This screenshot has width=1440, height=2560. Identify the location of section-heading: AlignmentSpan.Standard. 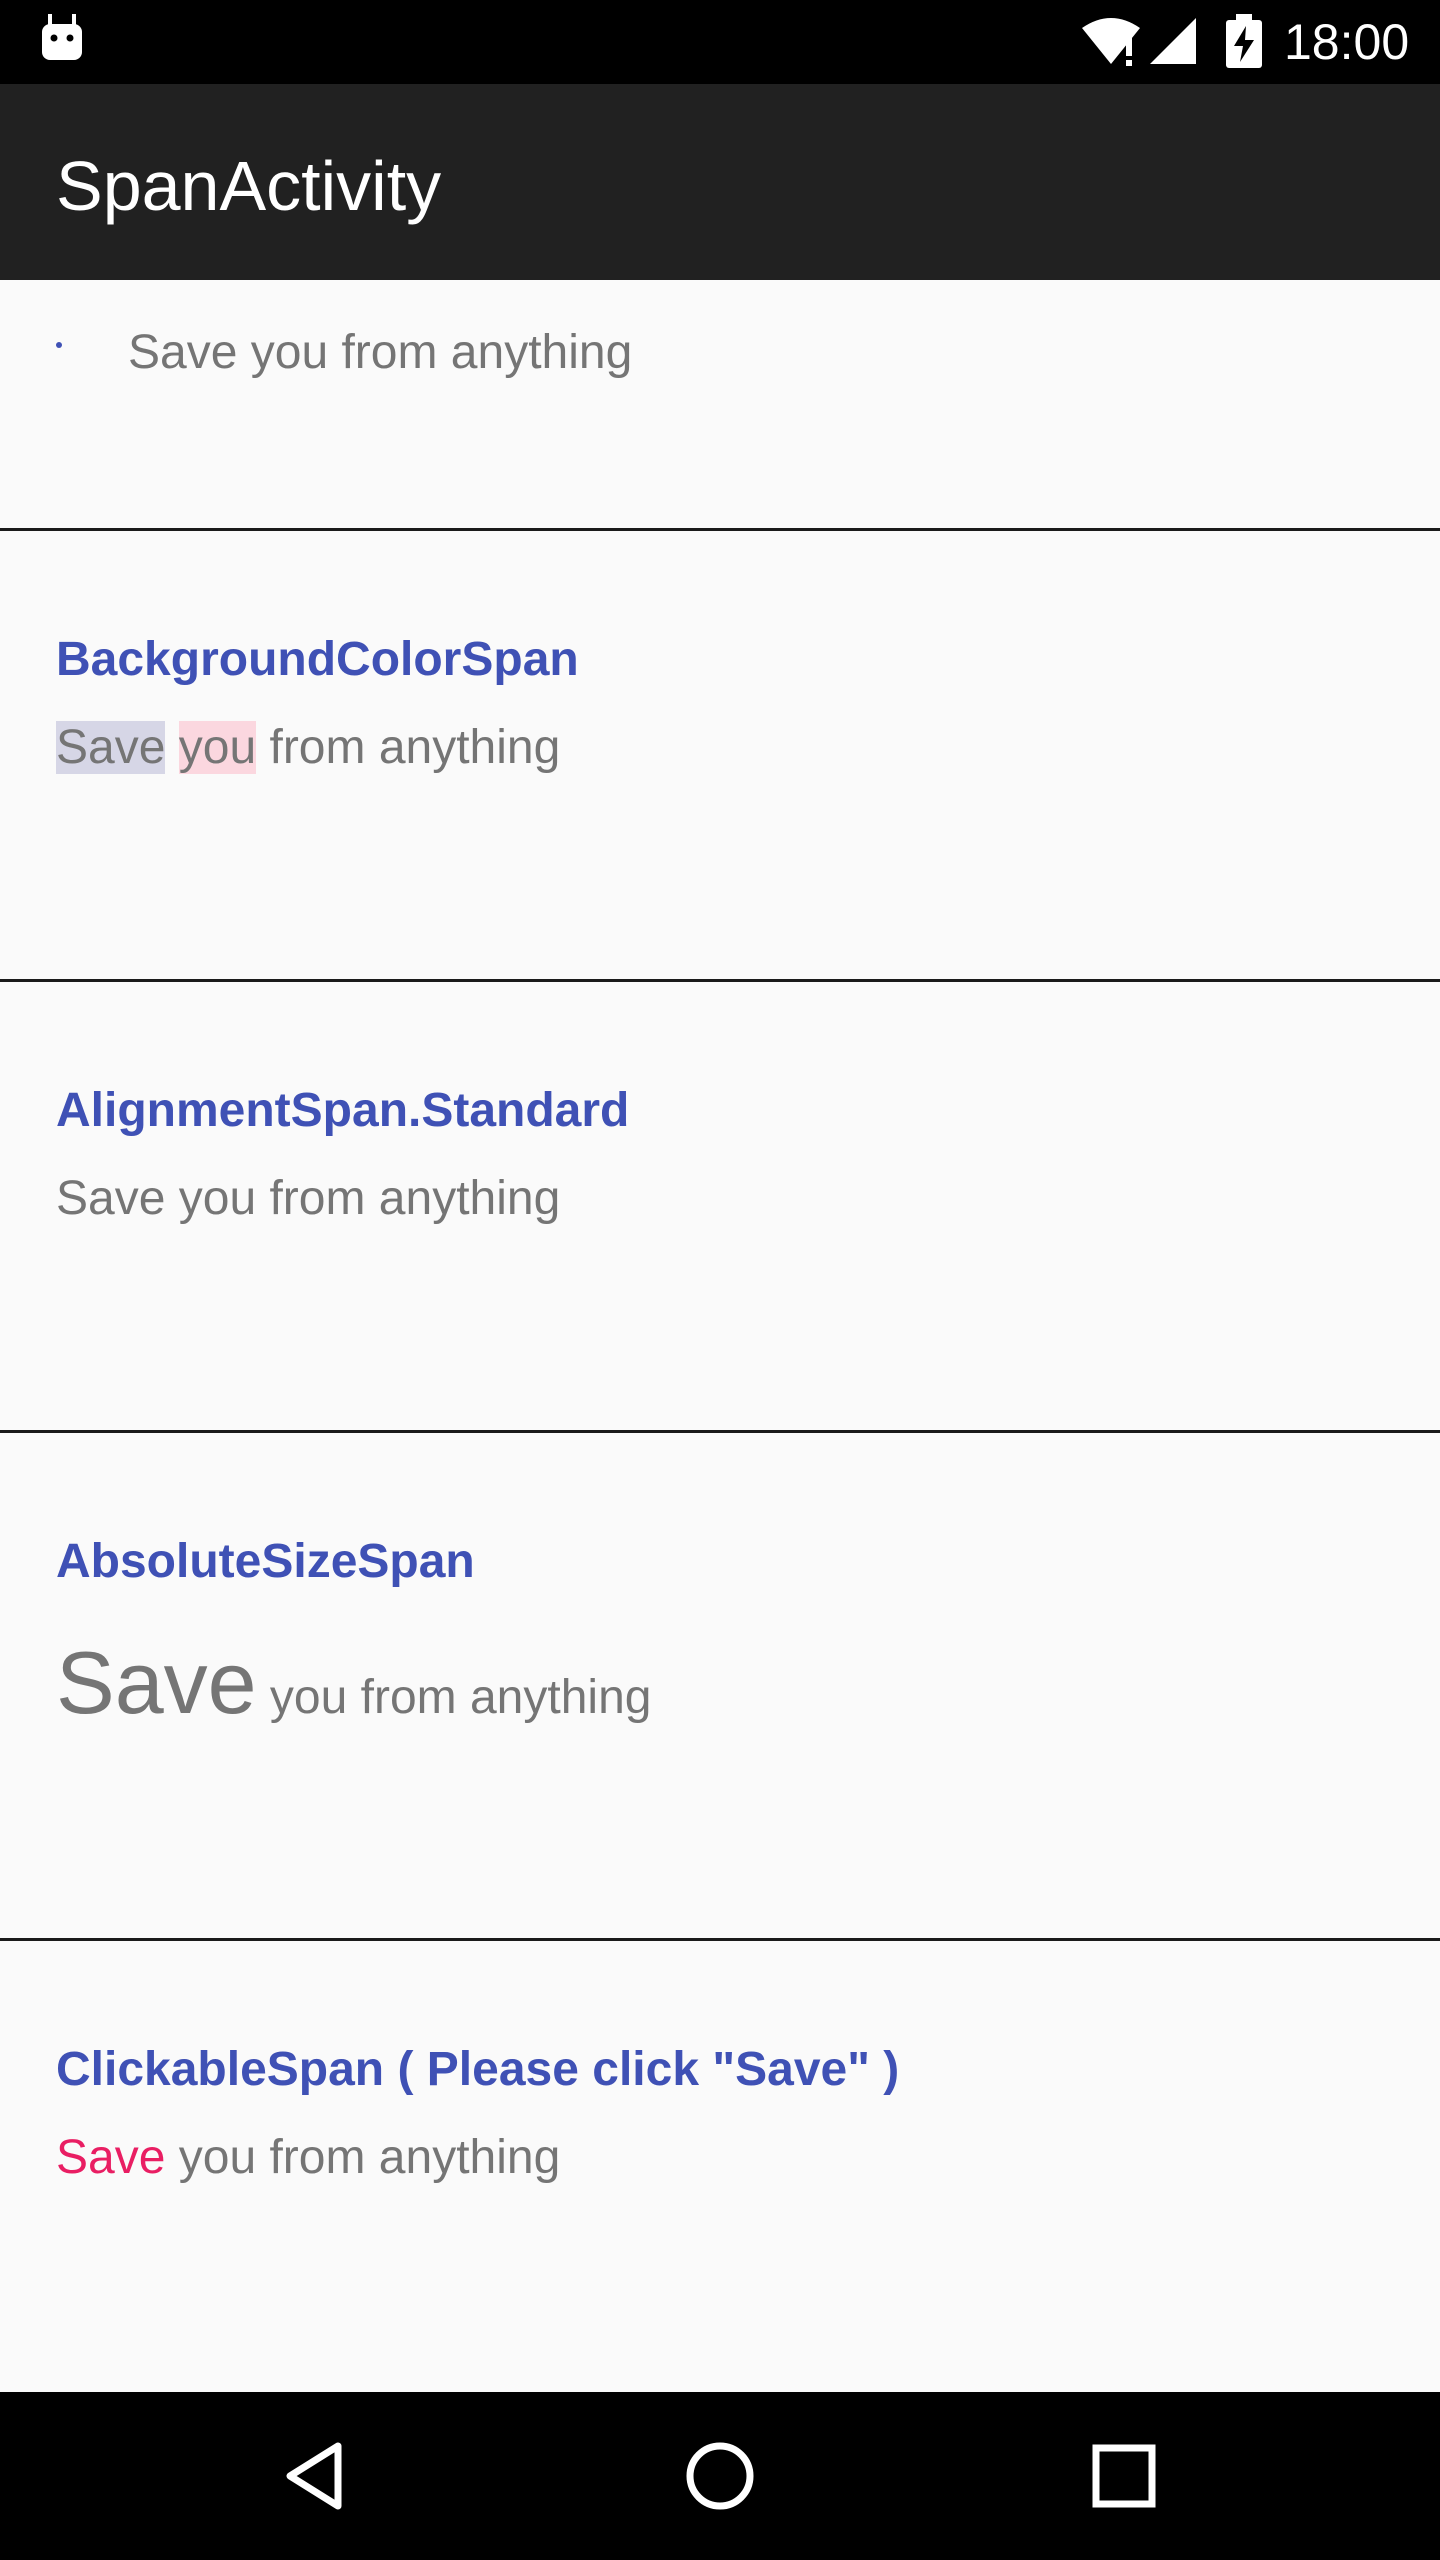
(343, 1110).